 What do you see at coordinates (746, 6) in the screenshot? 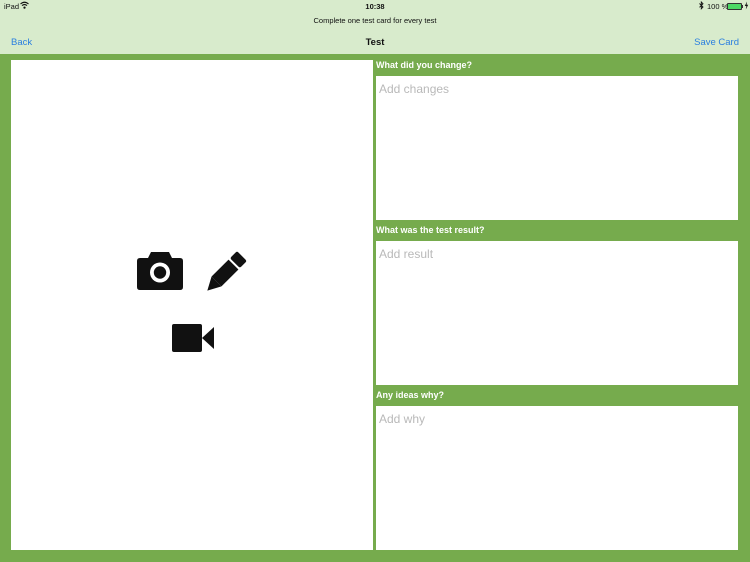
I see `charging-icon` at bounding box center [746, 6].